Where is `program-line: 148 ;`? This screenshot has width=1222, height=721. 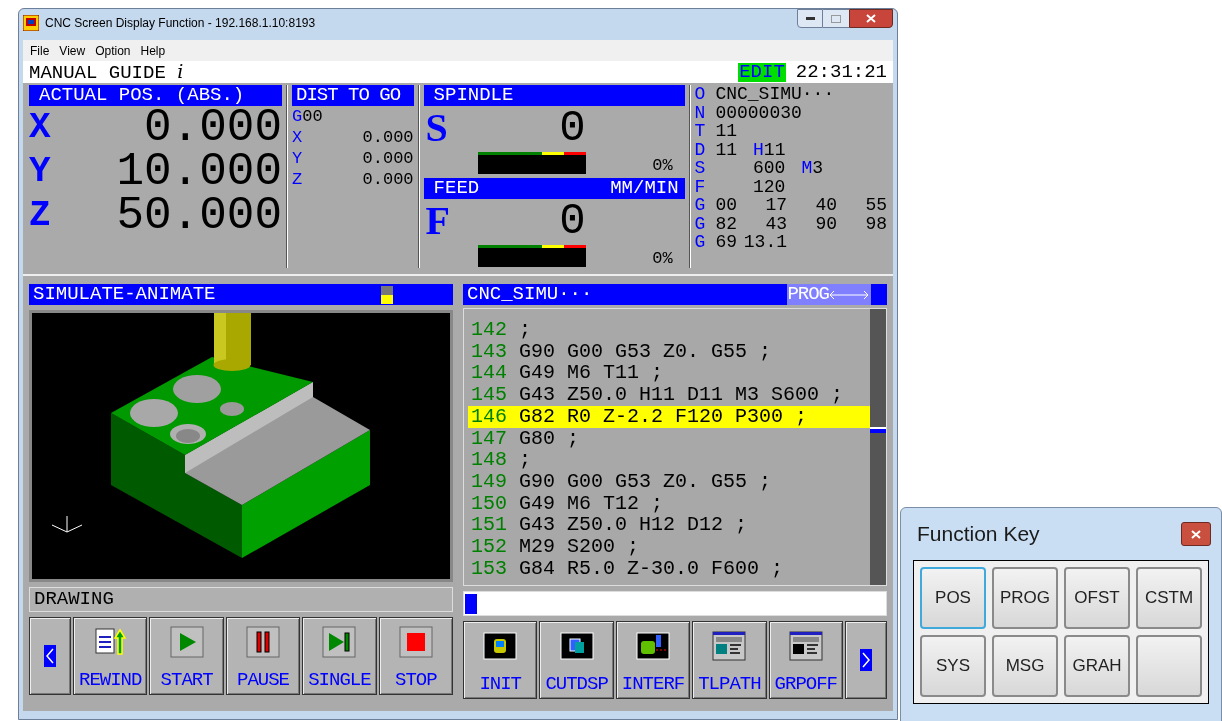 program-line: 148 ; is located at coordinates (669, 460).